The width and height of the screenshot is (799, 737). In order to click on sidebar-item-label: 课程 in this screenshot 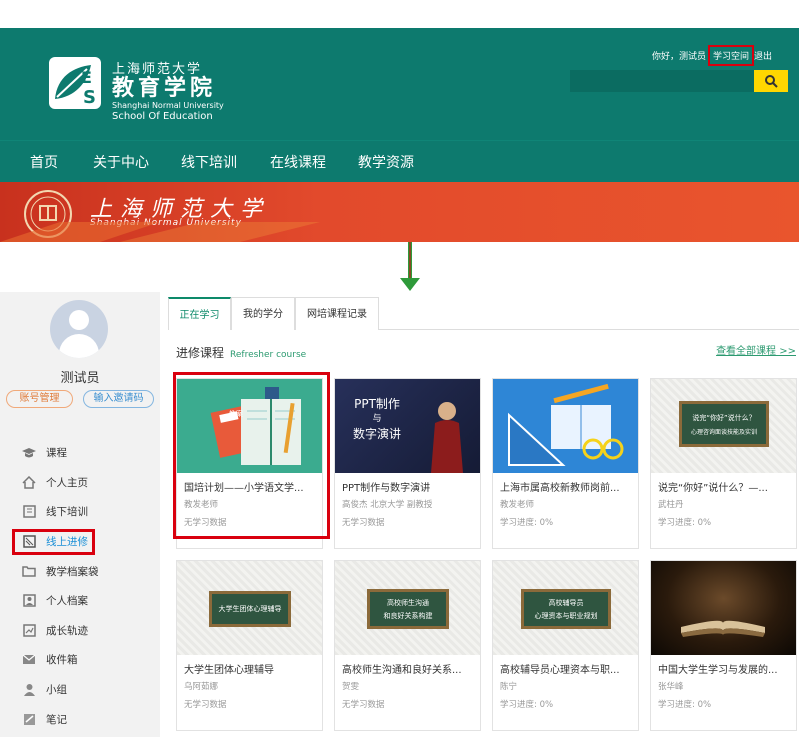, I will do `click(56, 453)`.